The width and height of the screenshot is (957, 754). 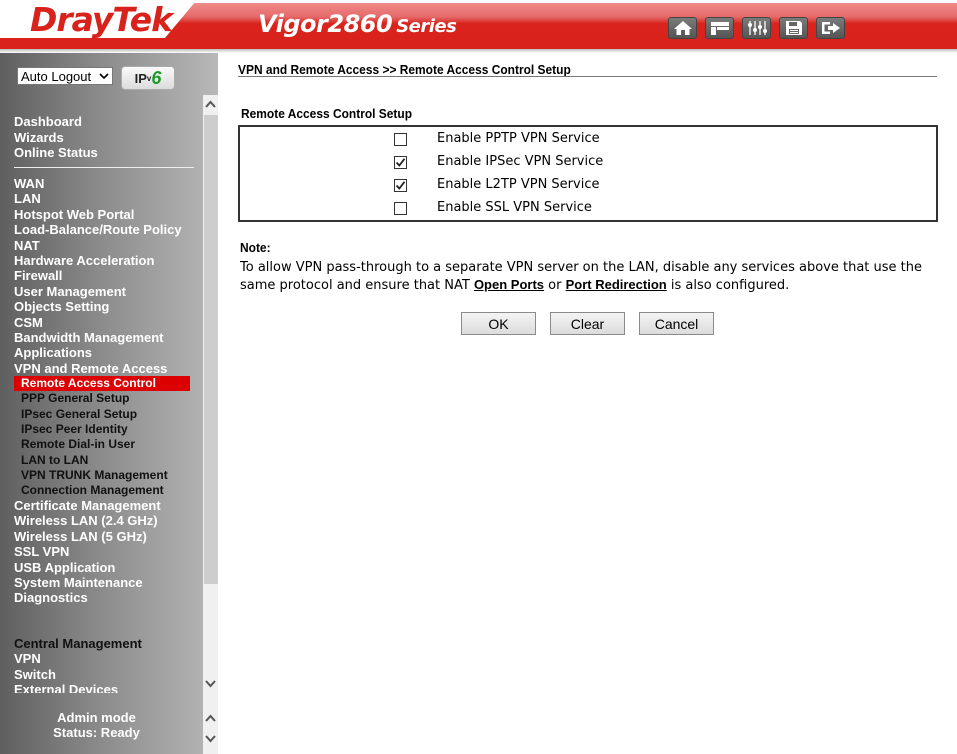 I want to click on home-icon, so click(x=682, y=28).